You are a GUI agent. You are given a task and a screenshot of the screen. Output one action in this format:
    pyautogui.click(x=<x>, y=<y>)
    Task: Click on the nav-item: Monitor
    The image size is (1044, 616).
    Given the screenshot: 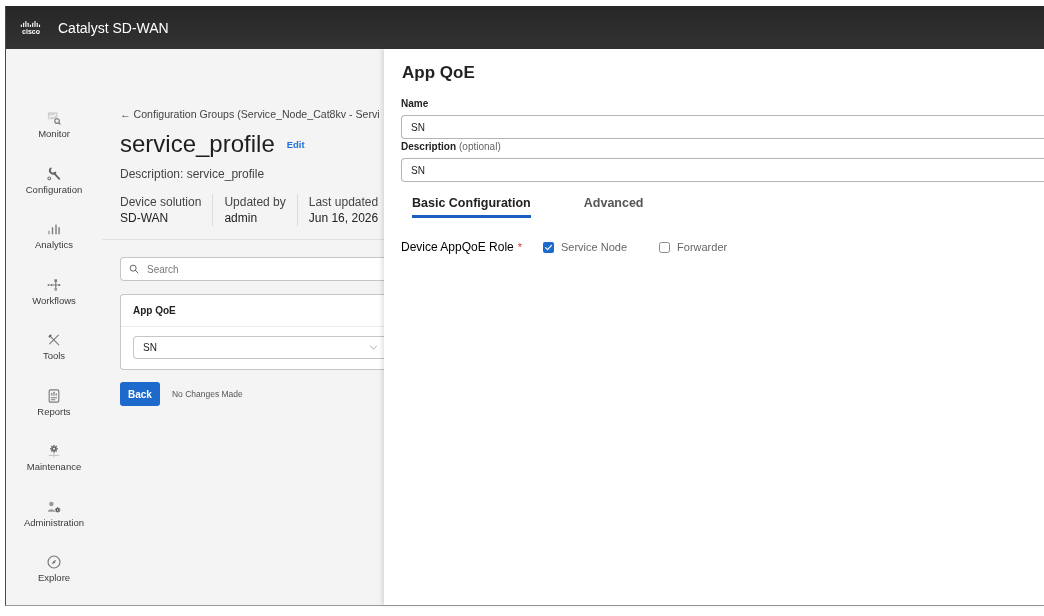 What is the action you would take?
    pyautogui.click(x=54, y=132)
    